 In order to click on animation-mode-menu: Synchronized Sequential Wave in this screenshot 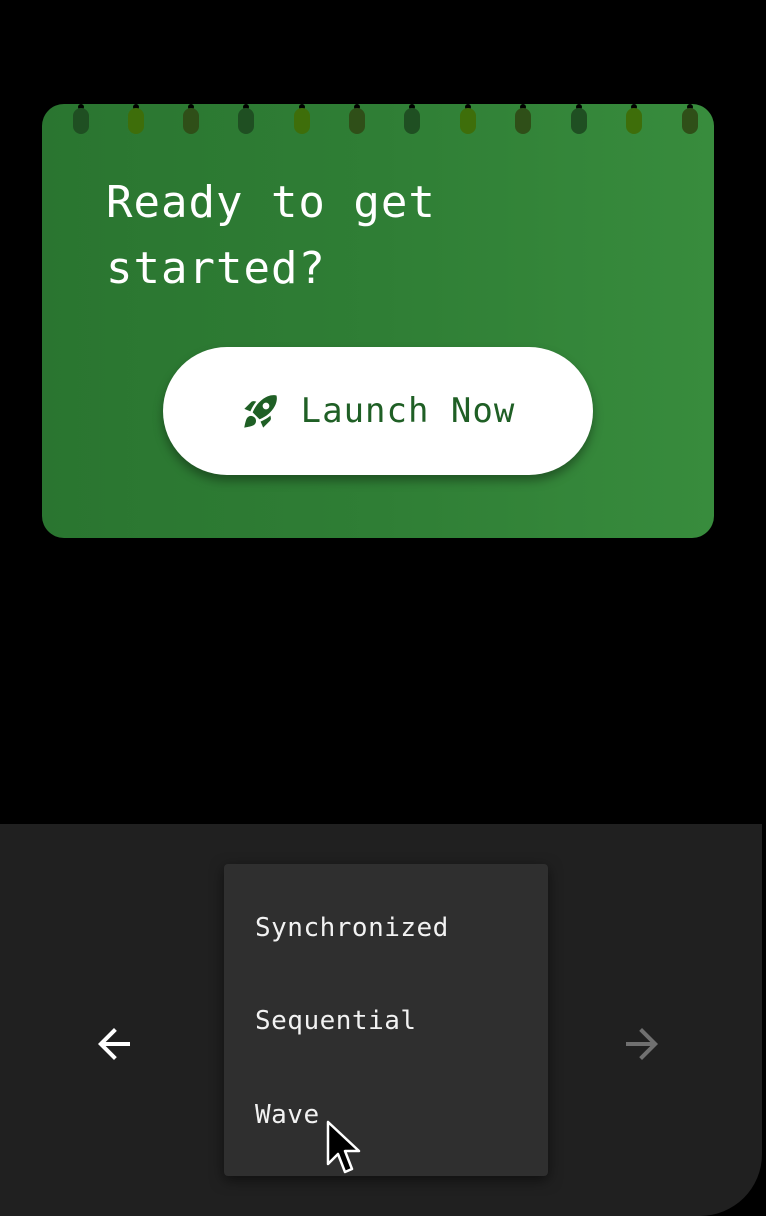, I will do `click(386, 1020)`.